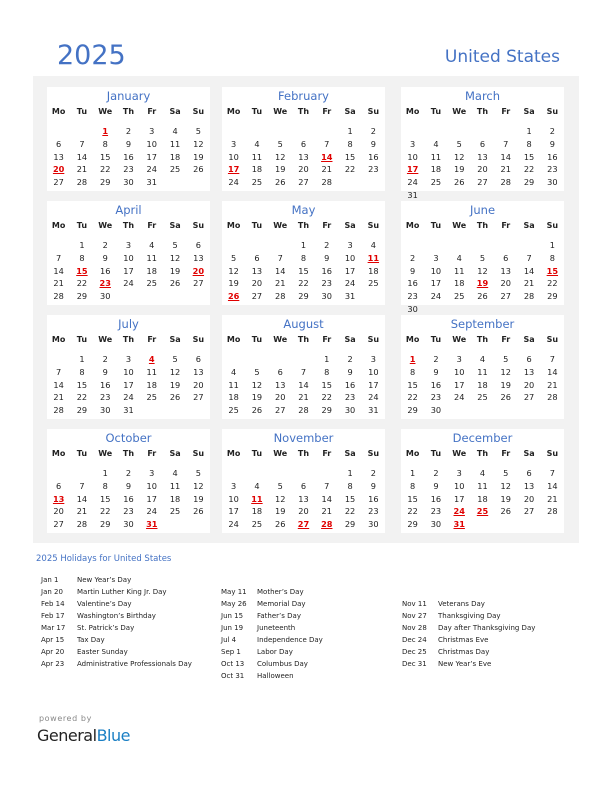 The height and width of the screenshot is (792, 612). Describe the element at coordinates (233, 664) in the screenshot. I see `holiday-date: Oct 13` at that location.